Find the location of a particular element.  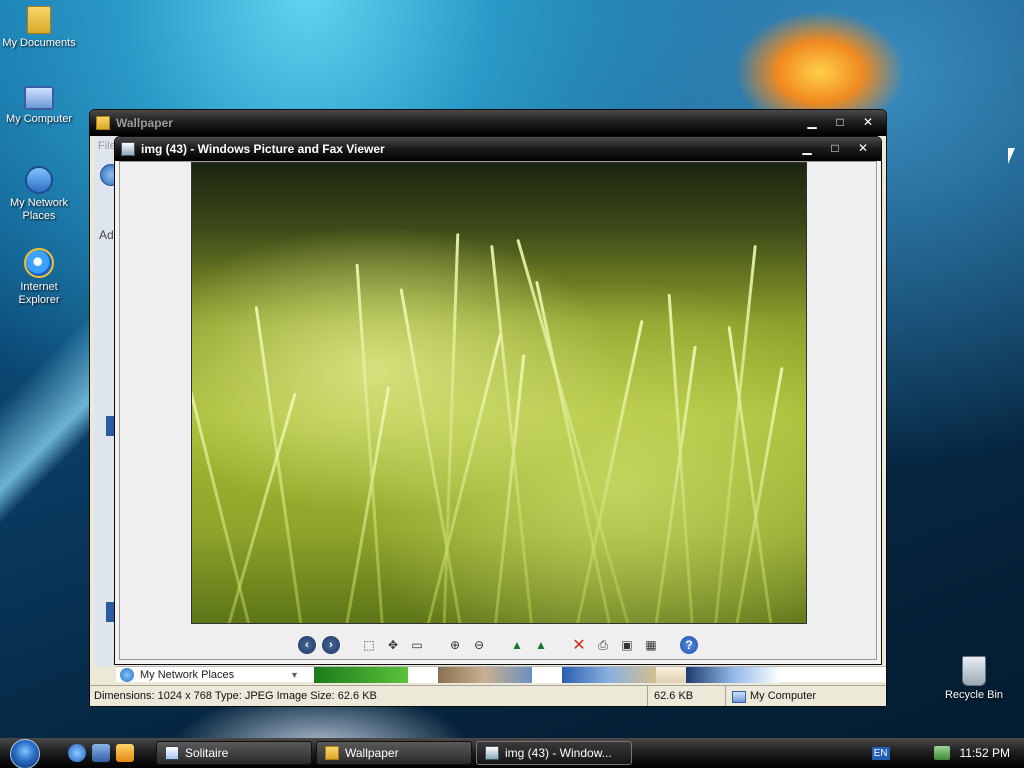

folder-thumbnail-strip: My Network Places ▼ is located at coordinates (501, 674).